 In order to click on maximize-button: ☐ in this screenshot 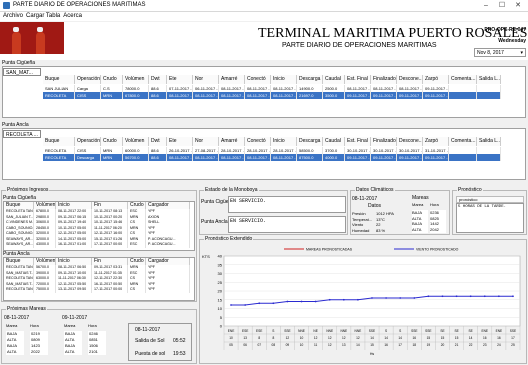, I will do `click(502, 5)`.